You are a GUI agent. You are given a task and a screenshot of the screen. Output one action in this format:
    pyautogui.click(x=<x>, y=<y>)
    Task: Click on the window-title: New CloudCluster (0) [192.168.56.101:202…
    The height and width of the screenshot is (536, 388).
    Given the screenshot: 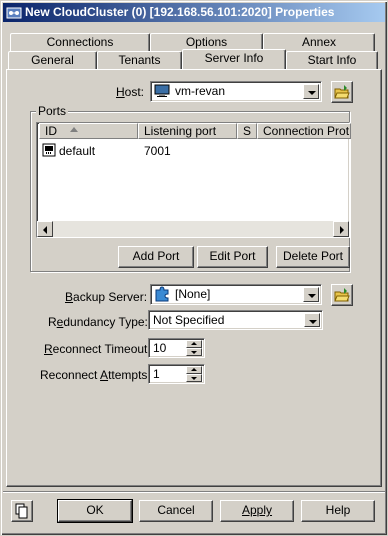 What is the action you would take?
    pyautogui.click(x=180, y=12)
    